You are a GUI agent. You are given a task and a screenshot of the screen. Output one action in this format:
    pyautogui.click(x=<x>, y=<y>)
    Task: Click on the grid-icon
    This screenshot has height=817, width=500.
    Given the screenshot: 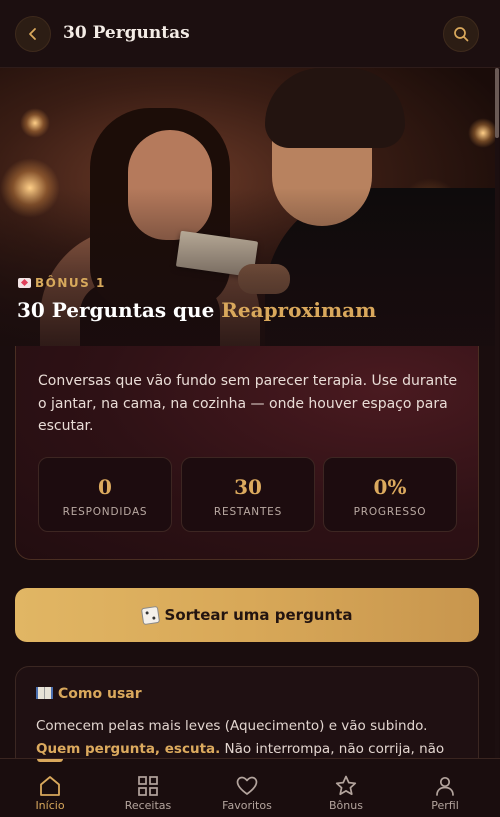 What is the action you would take?
    pyautogui.click(x=148, y=786)
    